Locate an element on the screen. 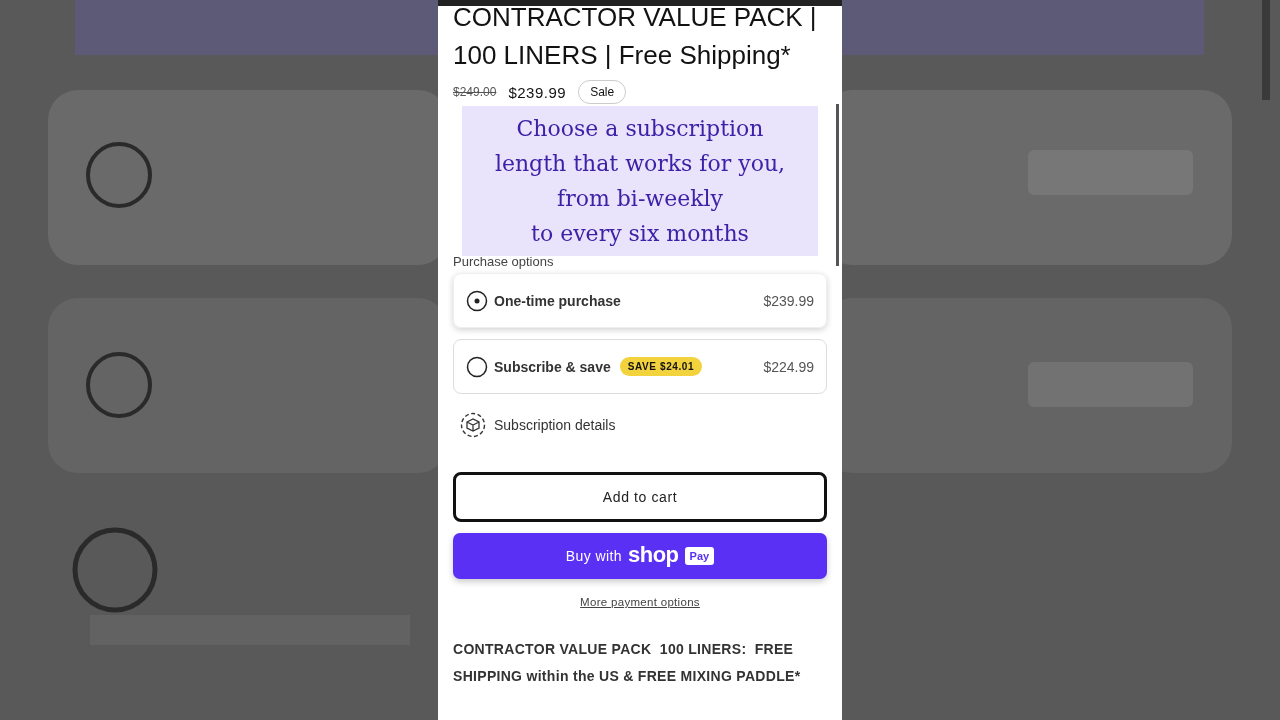 The width and height of the screenshot is (1280, 720). purchase-option: Subscribe & save SAVE $24.01 $224.99 is located at coordinates (640, 366).